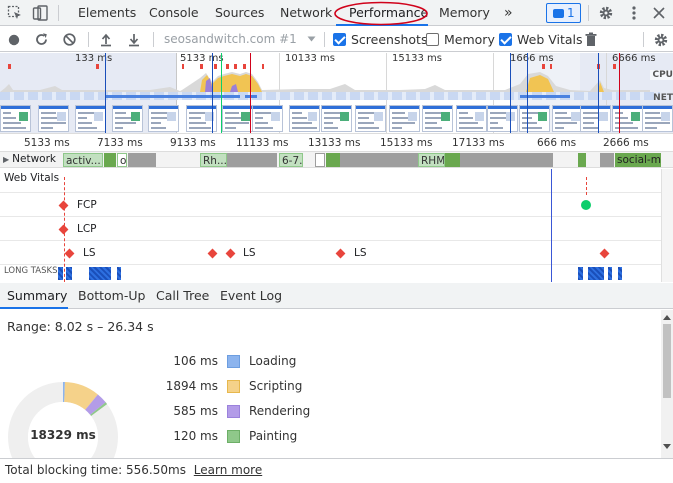 The height and width of the screenshot is (483, 673). What do you see at coordinates (40, 13) in the screenshot?
I see `device-toolbar-icon` at bounding box center [40, 13].